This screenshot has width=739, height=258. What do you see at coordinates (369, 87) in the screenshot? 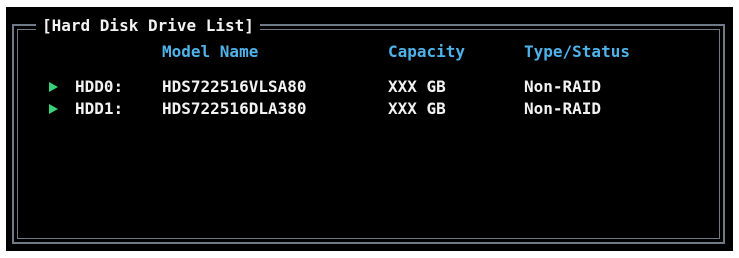
I see `drive-row-hdd0: HDD0: HDS722516VLSA80 XXX GB Non-RAID` at bounding box center [369, 87].